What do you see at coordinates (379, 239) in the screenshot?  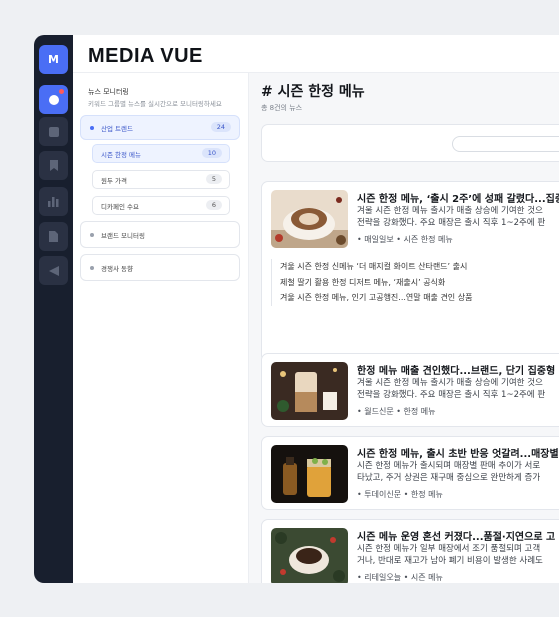 I see `article-source: 매일일보` at bounding box center [379, 239].